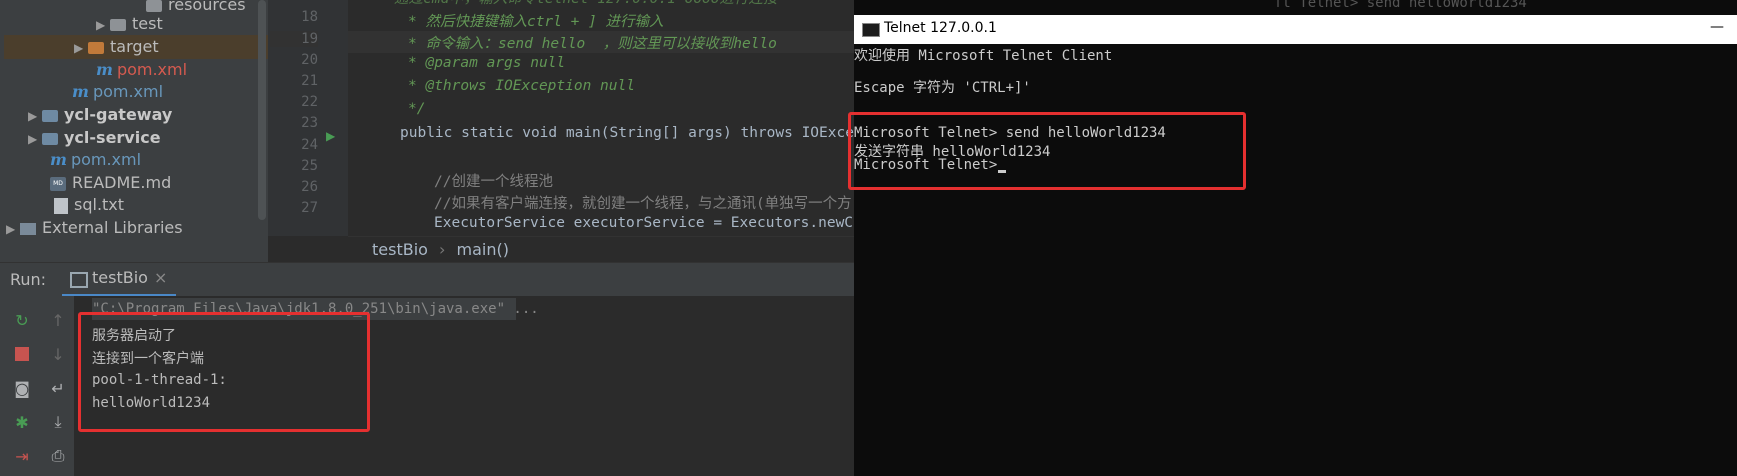 Image resolution: width=1737 pixels, height=476 pixels. Describe the element at coordinates (22, 320) in the screenshot. I see `rerun-icon: ↻` at that location.